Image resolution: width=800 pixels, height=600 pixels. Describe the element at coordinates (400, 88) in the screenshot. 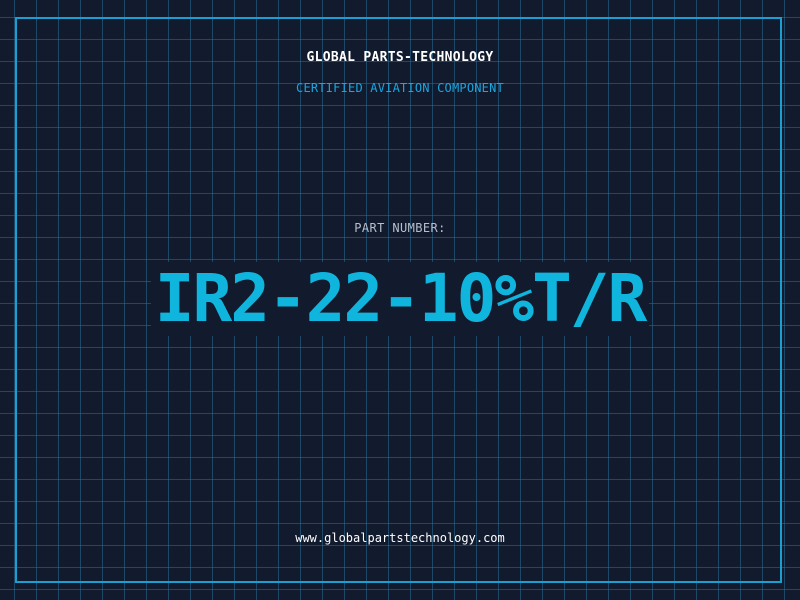

I see `certification-subtitle: CERTIFIED AVIATION COMPONENT` at that location.